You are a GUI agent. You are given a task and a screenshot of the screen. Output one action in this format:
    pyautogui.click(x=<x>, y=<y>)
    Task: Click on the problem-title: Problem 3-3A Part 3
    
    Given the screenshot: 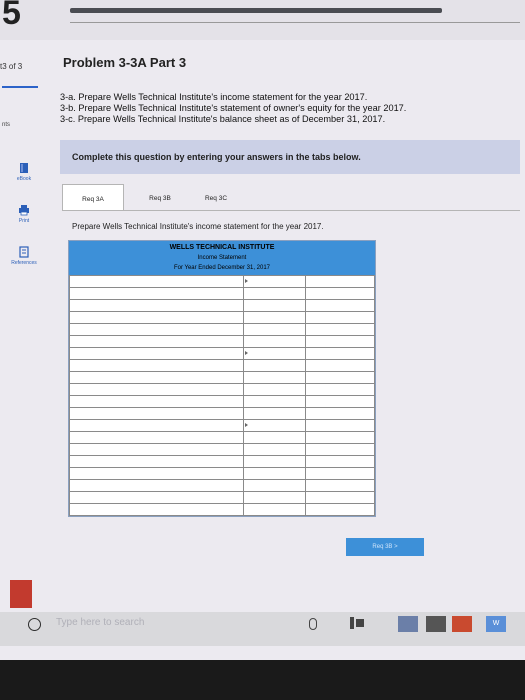 What is the action you would take?
    pyautogui.click(x=125, y=62)
    